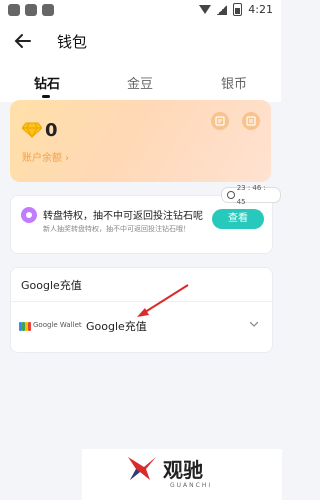  Describe the element at coordinates (32, 130) in the screenshot. I see `diamond-icon` at that location.